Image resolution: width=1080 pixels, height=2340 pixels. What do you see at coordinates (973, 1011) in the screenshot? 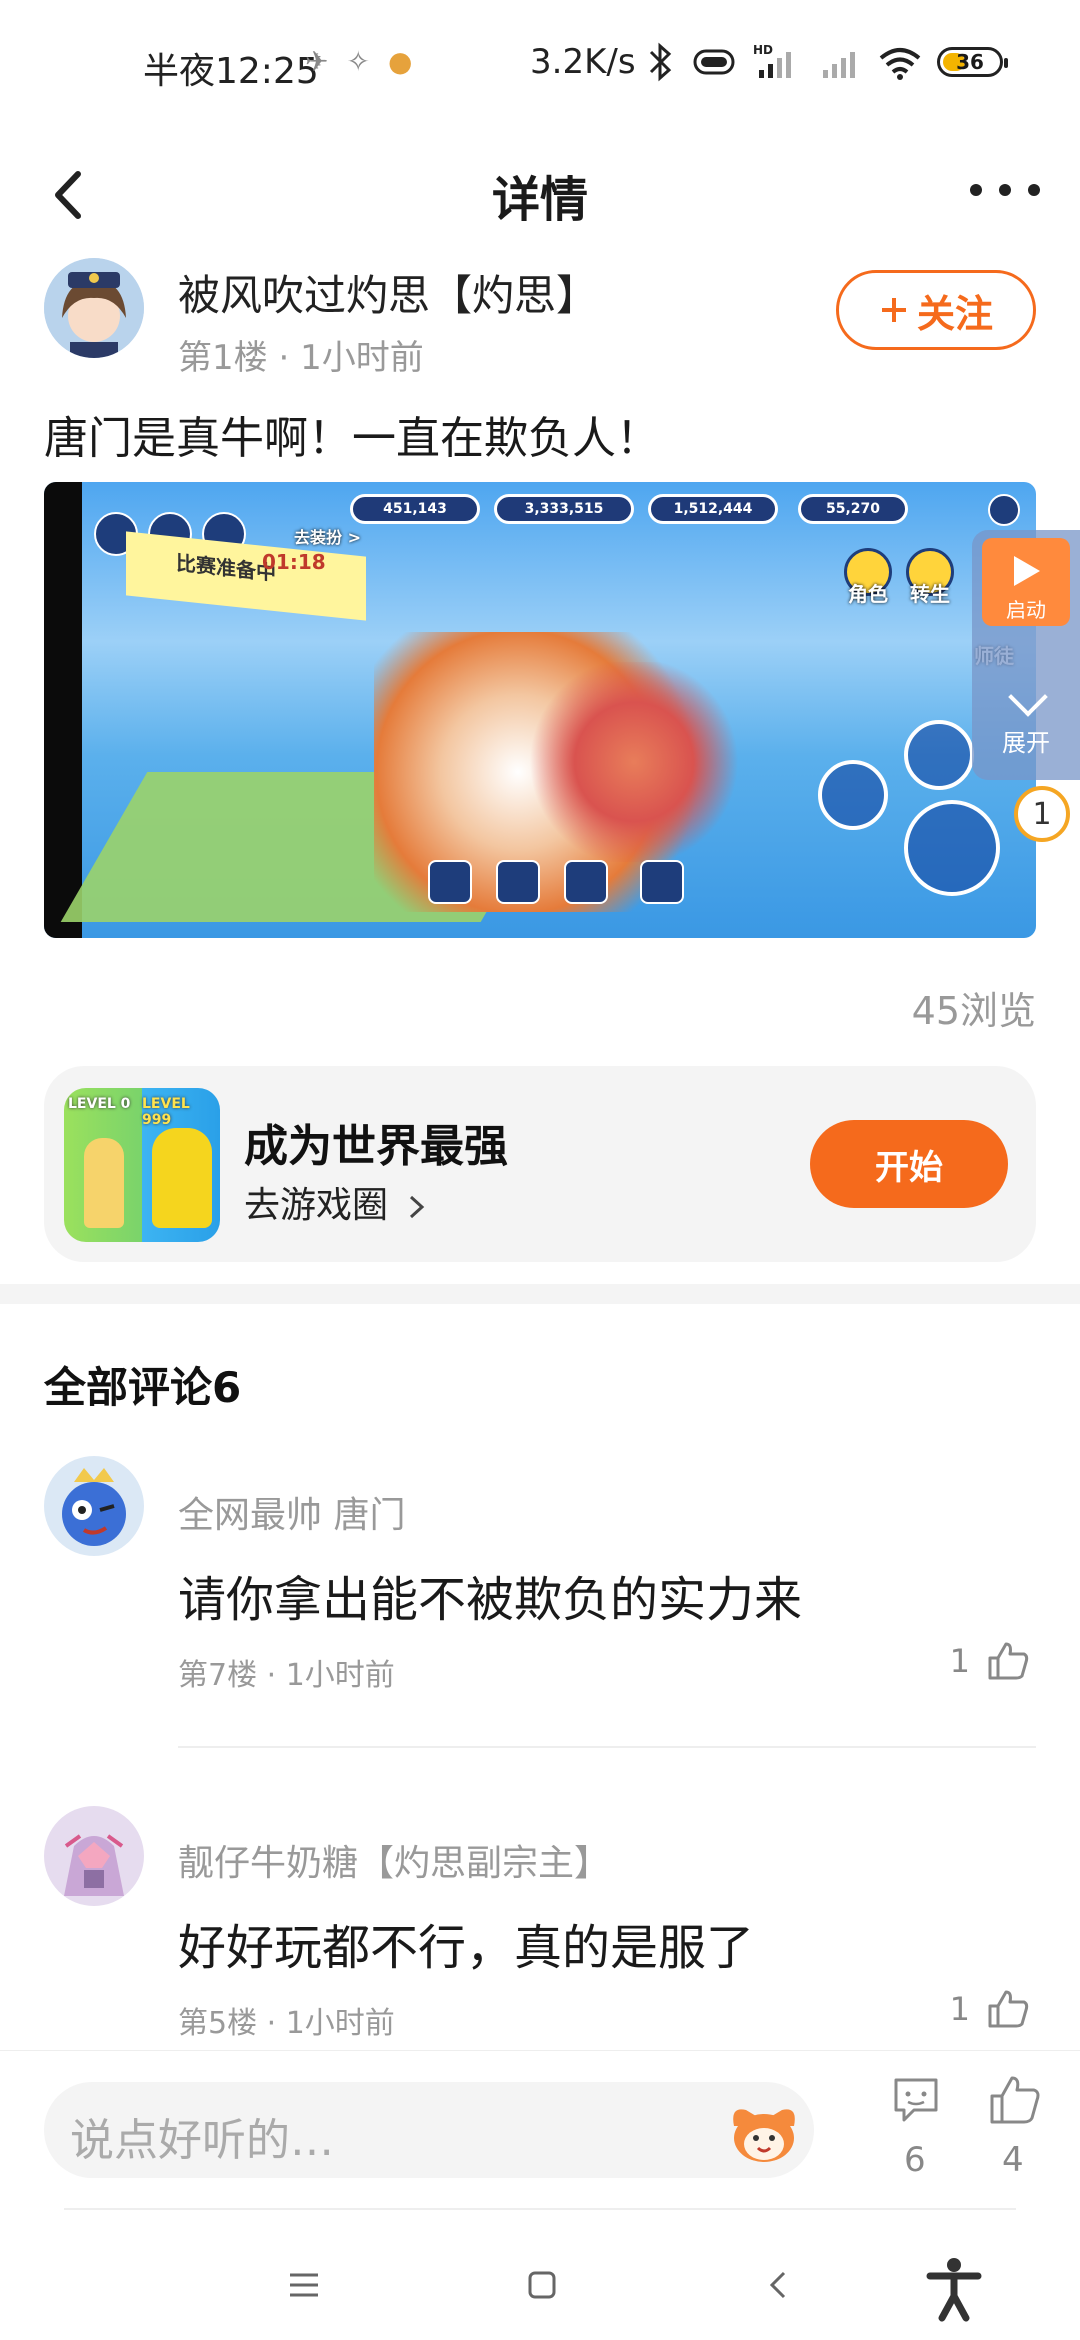
I see `view-count: 45浏览` at bounding box center [973, 1011].